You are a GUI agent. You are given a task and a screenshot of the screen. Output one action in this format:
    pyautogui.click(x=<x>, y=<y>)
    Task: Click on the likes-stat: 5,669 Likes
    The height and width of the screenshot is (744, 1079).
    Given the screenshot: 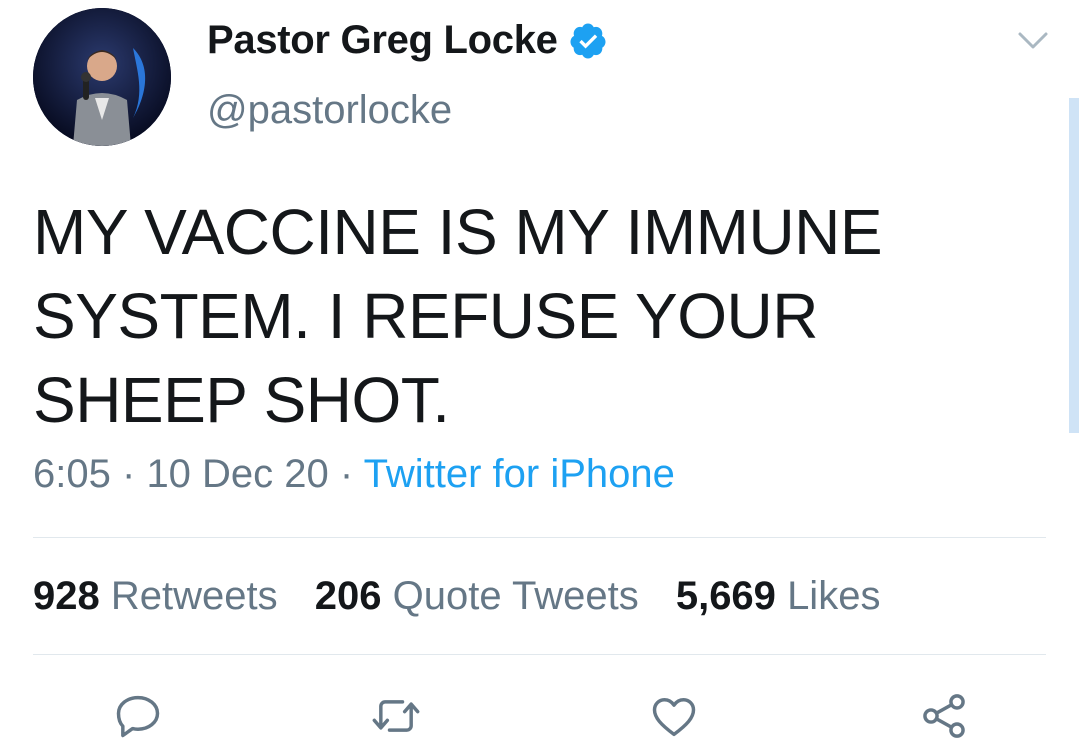 What is the action you would take?
    pyautogui.click(x=778, y=596)
    